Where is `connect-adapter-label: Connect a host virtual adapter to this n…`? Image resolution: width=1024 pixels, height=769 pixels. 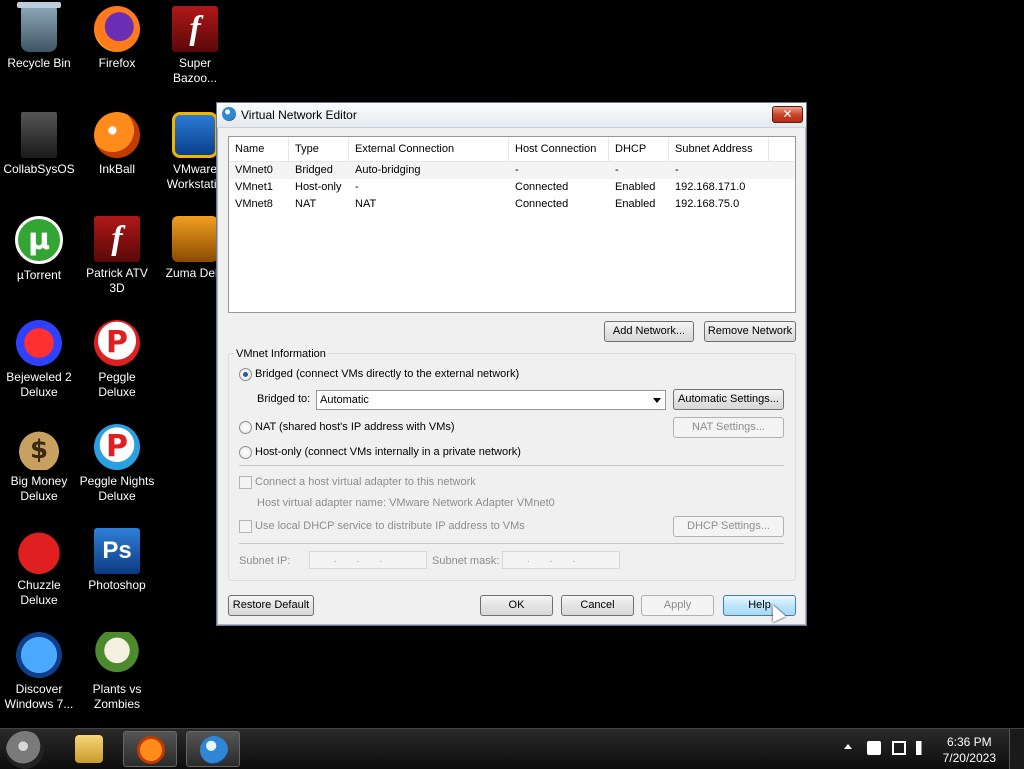
connect-adapter-label: Connect a host virtual adapter to this n… is located at coordinates (365, 482).